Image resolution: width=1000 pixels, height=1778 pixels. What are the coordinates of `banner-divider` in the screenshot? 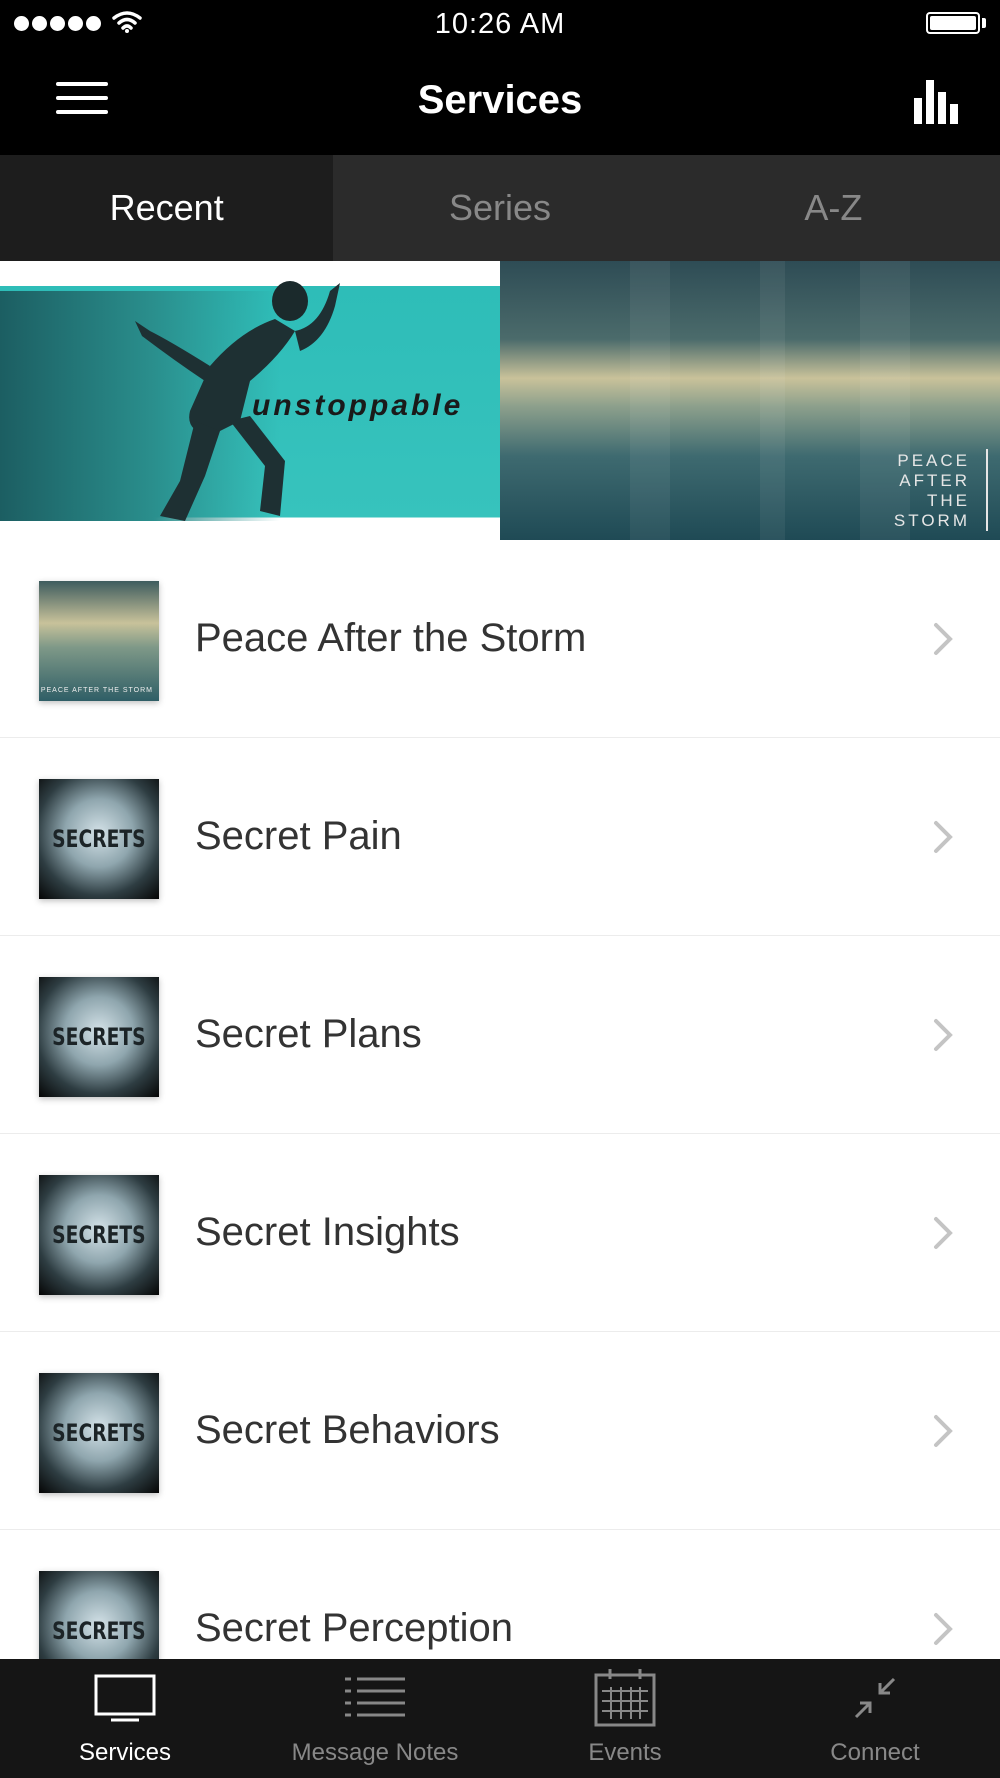 It's located at (987, 490).